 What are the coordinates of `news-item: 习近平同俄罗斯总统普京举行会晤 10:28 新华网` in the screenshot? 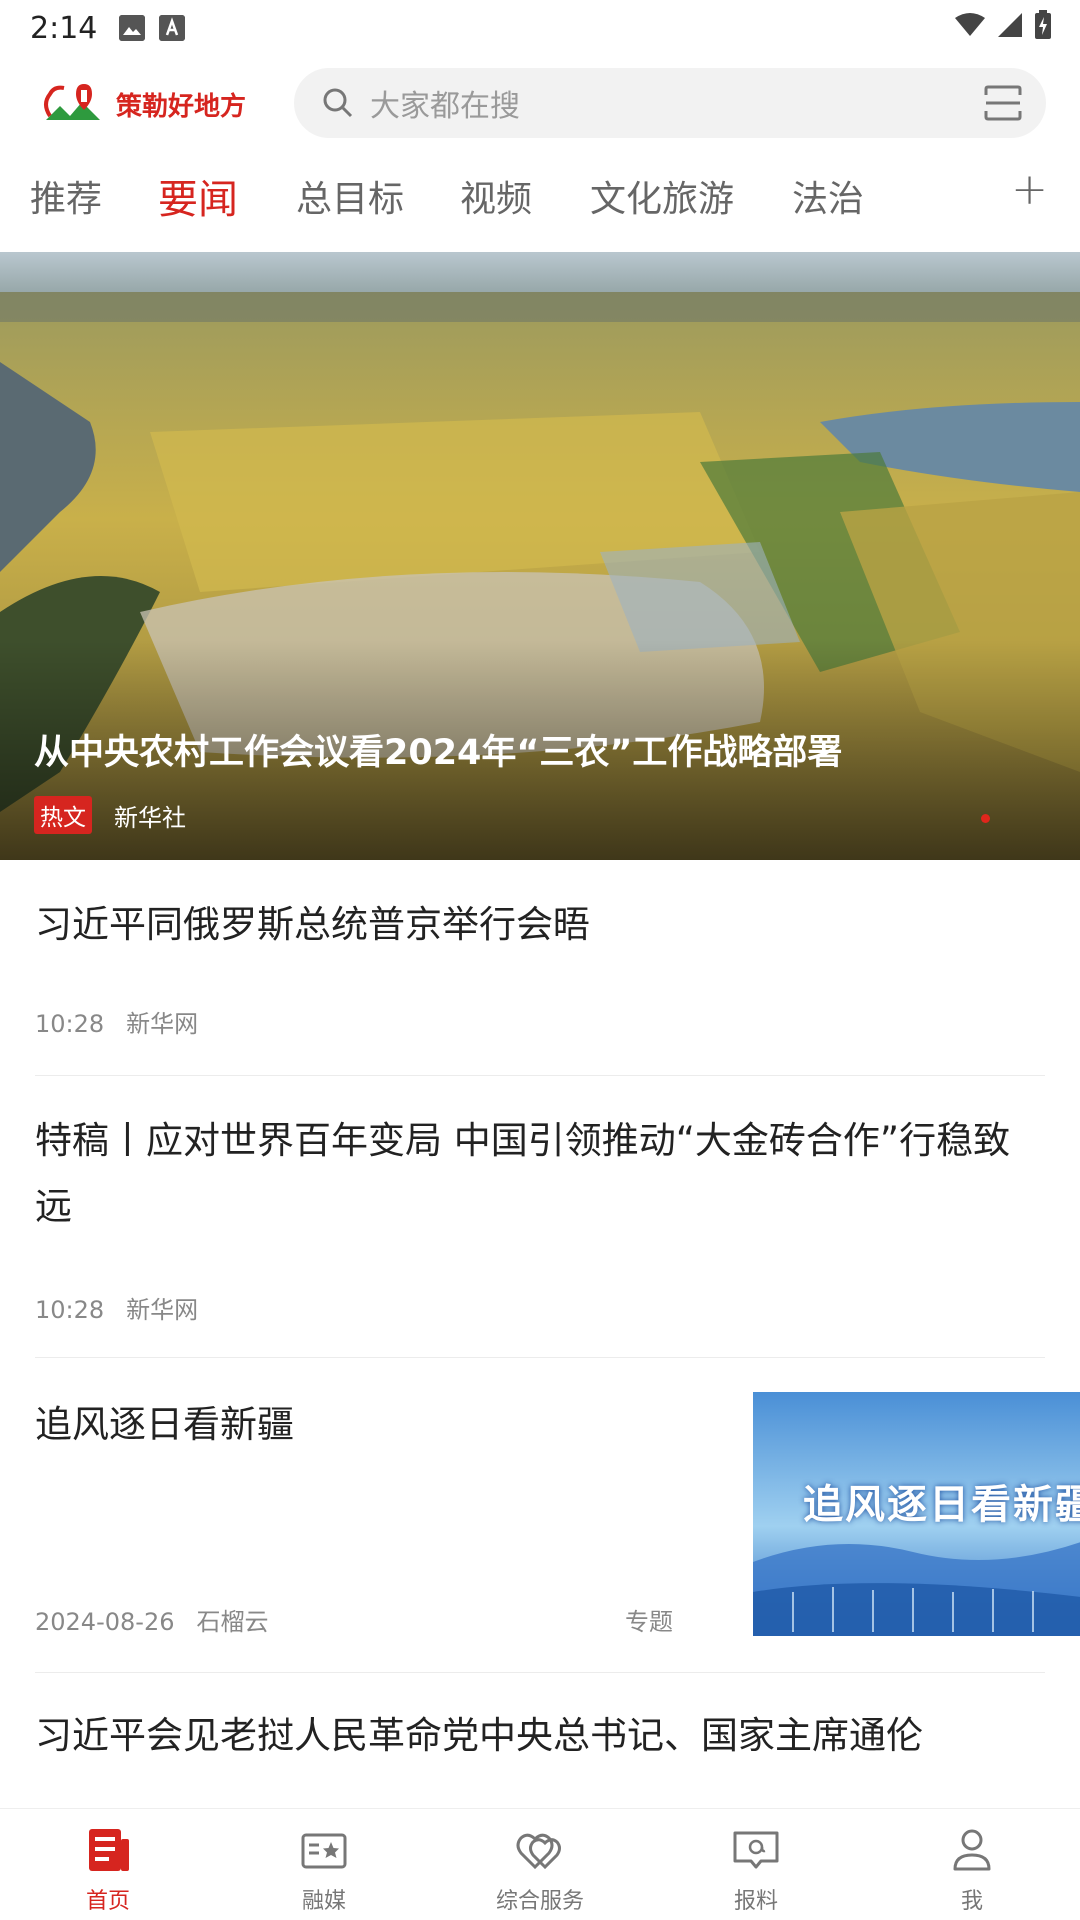 It's located at (540, 967).